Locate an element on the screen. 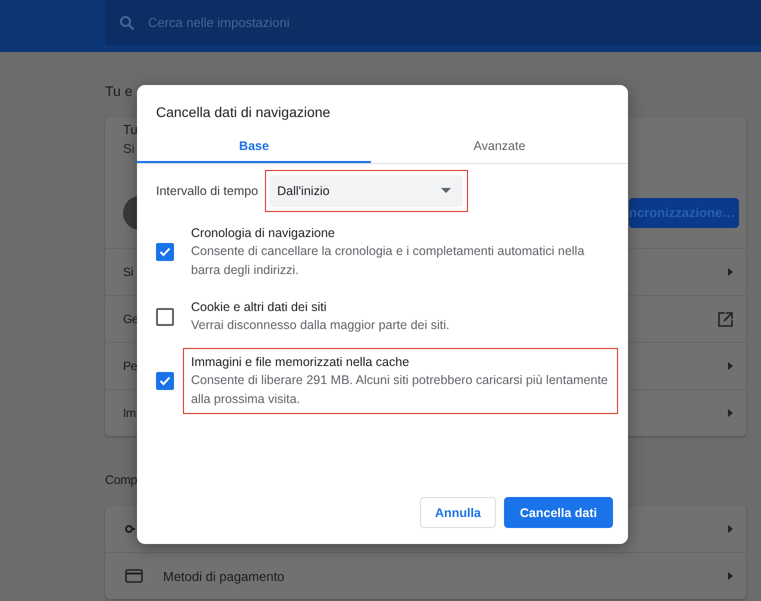 This screenshot has width=761, height=601. option-title: Cookie e altri dati dei siti is located at coordinates (259, 307).